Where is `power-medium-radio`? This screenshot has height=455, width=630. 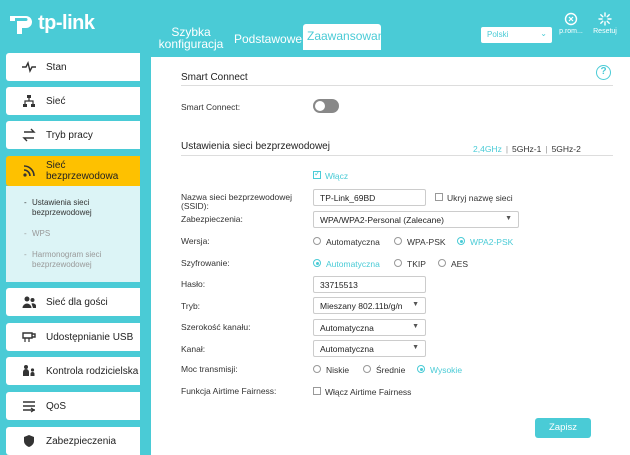 power-medium-radio is located at coordinates (367, 369).